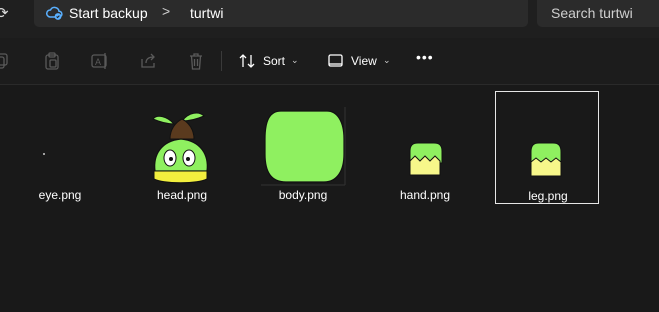 Image resolution: width=659 pixels, height=312 pixels. Describe the element at coordinates (336, 61) in the screenshot. I see `view-icon` at that location.